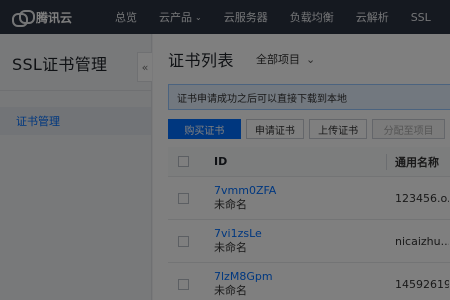  Describe the element at coordinates (278, 59) in the screenshot. I see `project-select-value: 全部项目` at that location.